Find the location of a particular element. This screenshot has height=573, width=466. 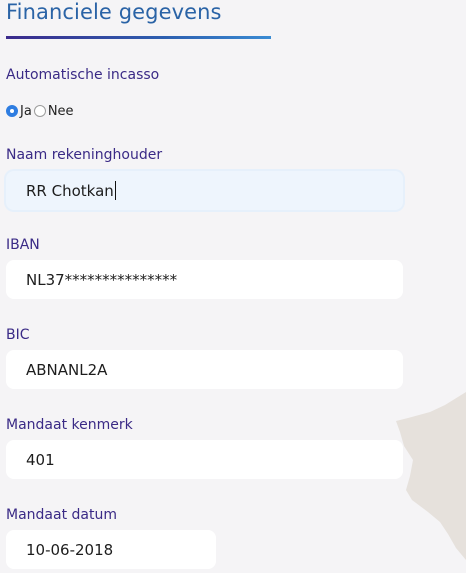

bic-label: BIC is located at coordinates (18, 335).